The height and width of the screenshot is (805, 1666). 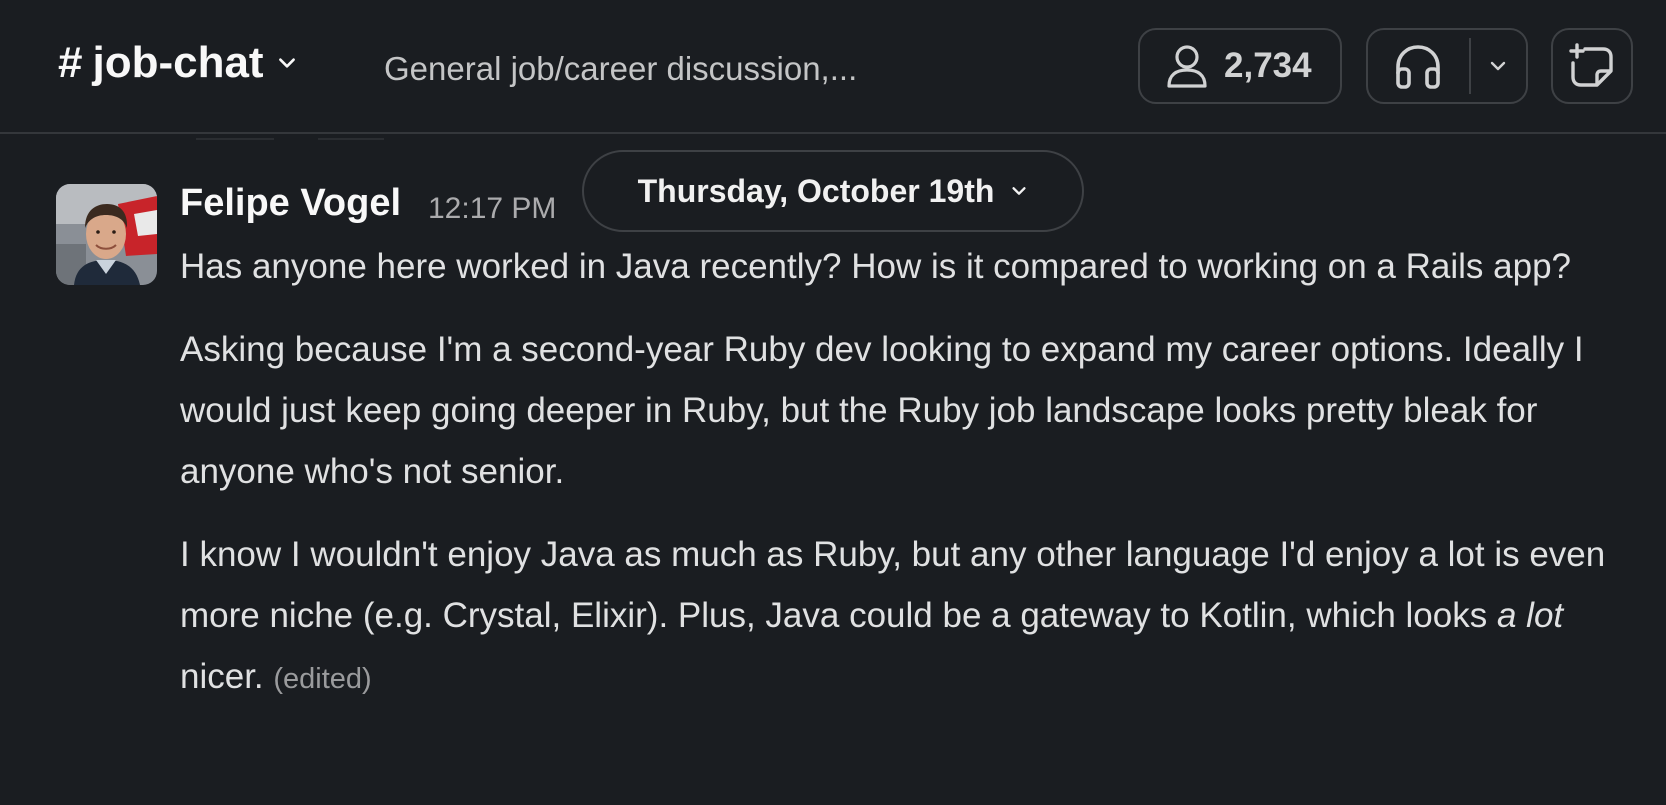 What do you see at coordinates (290, 203) in the screenshot?
I see `message-sender: Felipe Vogel` at bounding box center [290, 203].